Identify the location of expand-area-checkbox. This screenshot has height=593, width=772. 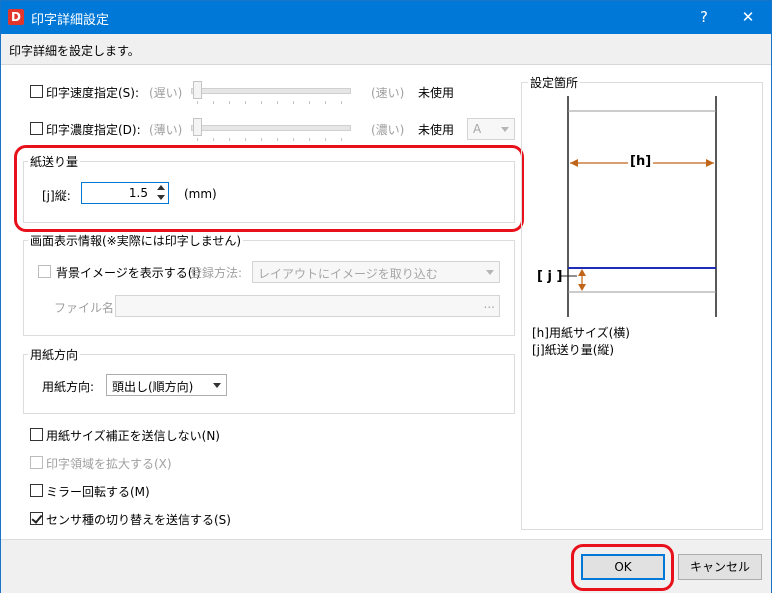
(36, 462).